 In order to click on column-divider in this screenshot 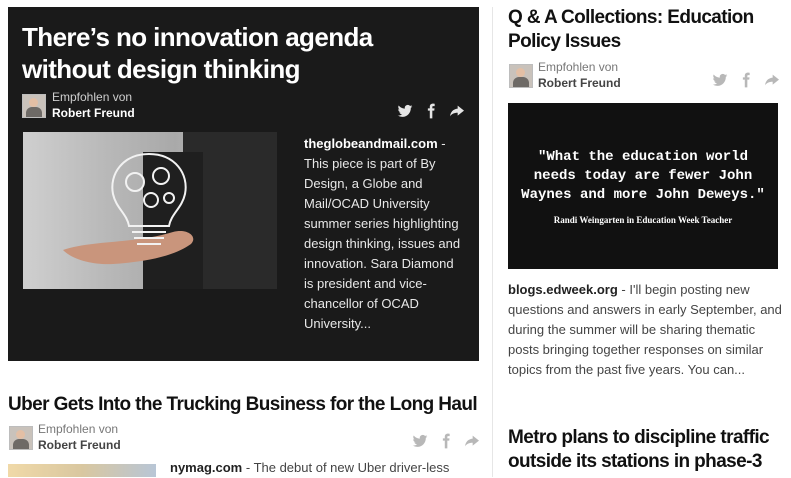, I will do `click(492, 242)`.